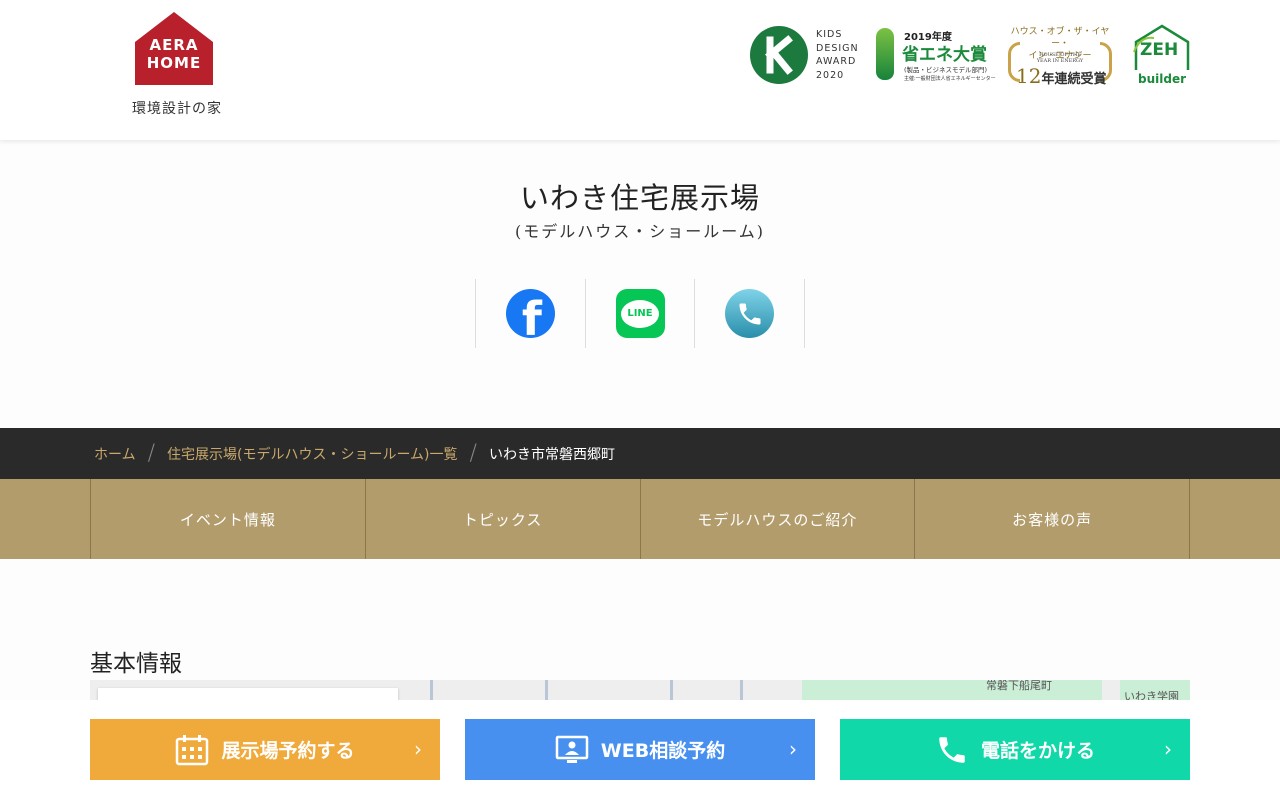 This screenshot has width=1280, height=800. I want to click on line-link: LINE, so click(641, 313).